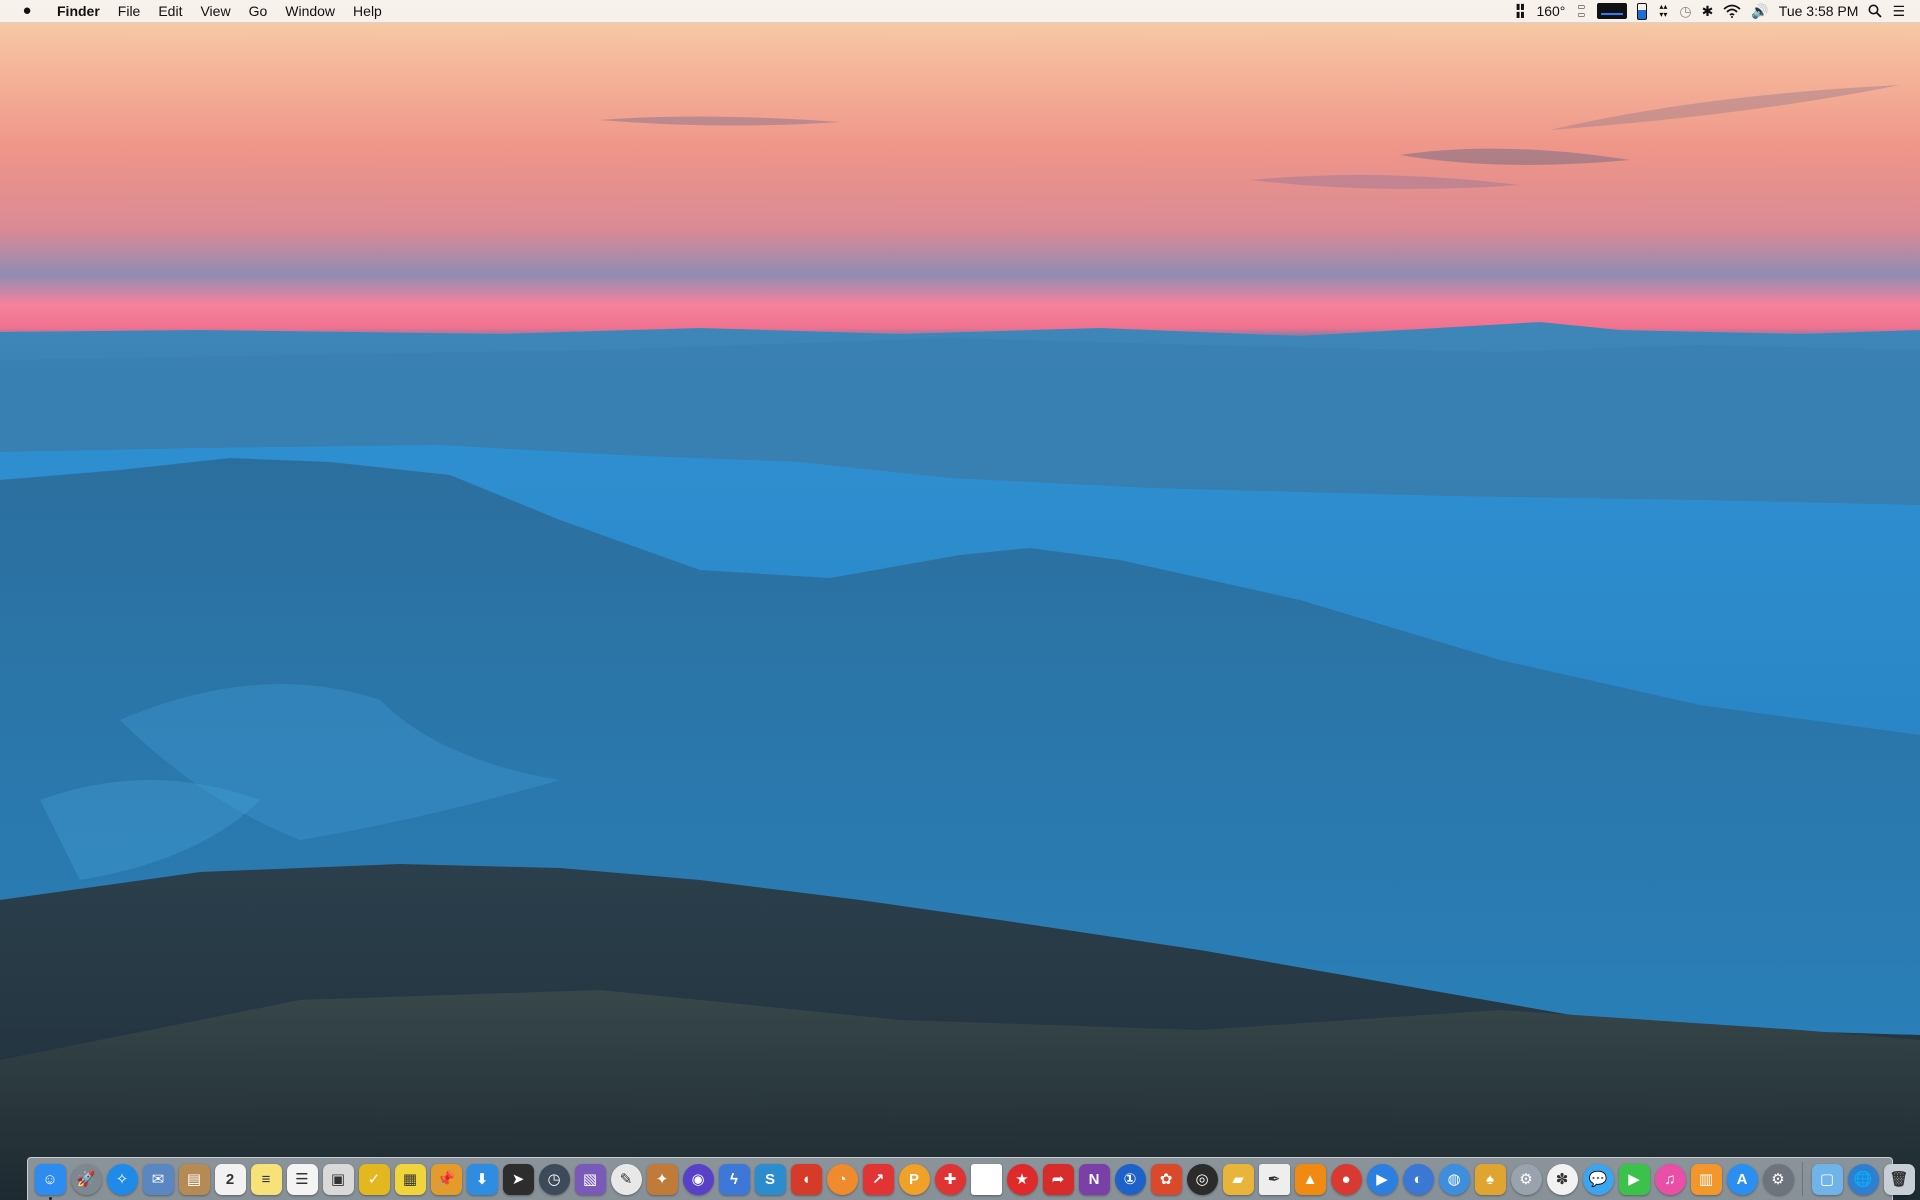  I want to click on chrome-icon: ◍, so click(1454, 1179).